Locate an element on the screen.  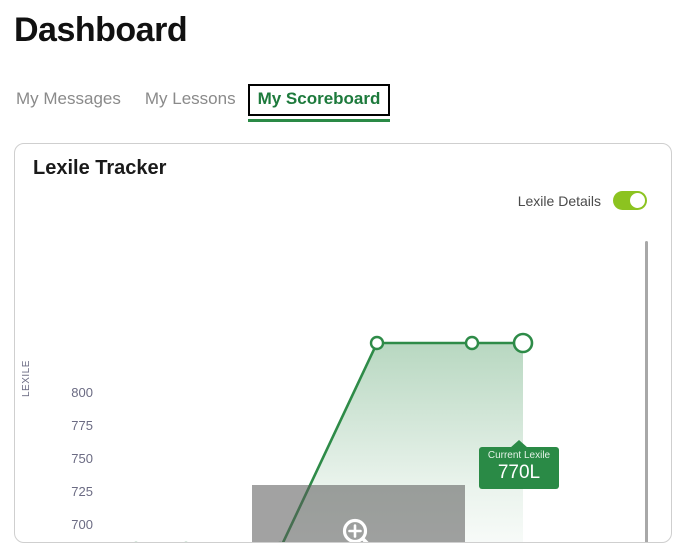
tab-bar: My Messages My Lessons My Scoreboard is located at coordinates (202, 103).